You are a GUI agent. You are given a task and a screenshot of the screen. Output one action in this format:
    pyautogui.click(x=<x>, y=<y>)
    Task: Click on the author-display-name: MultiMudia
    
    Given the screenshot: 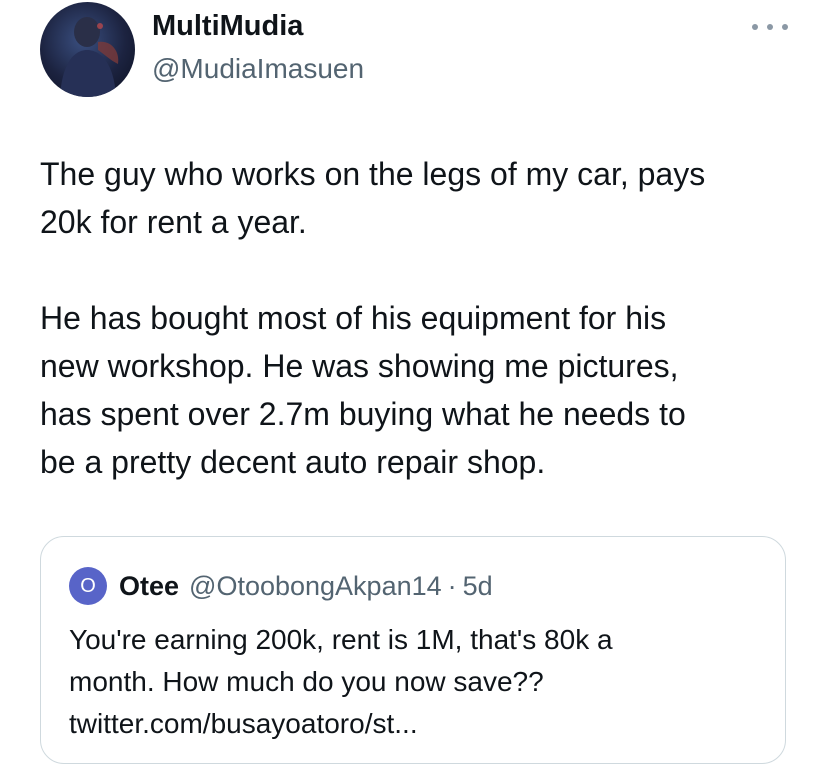 What is the action you would take?
    pyautogui.click(x=227, y=26)
    